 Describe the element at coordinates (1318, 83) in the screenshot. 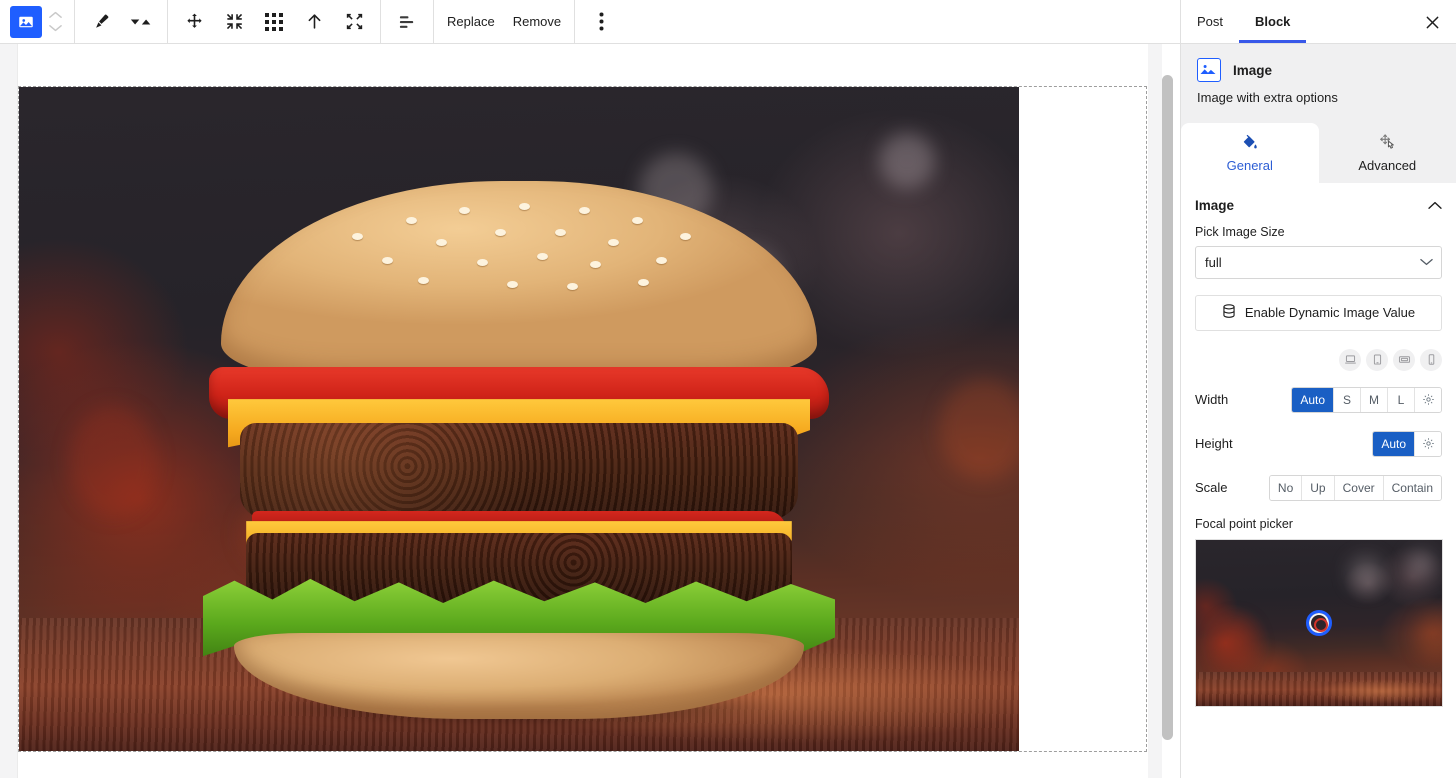

I see `block-info-card: Image Image with extra options` at that location.